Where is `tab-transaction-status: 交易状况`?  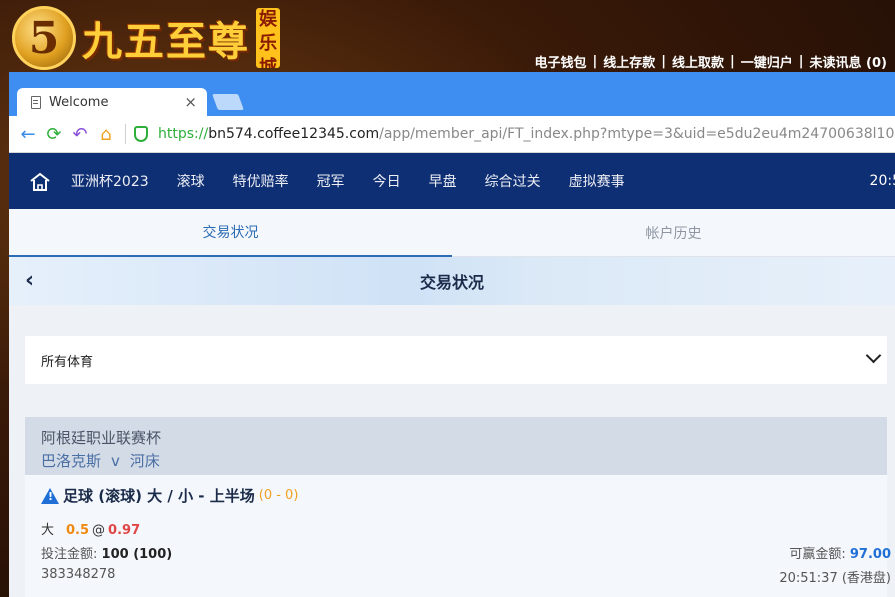
tab-transaction-status: 交易状况 is located at coordinates (230, 233).